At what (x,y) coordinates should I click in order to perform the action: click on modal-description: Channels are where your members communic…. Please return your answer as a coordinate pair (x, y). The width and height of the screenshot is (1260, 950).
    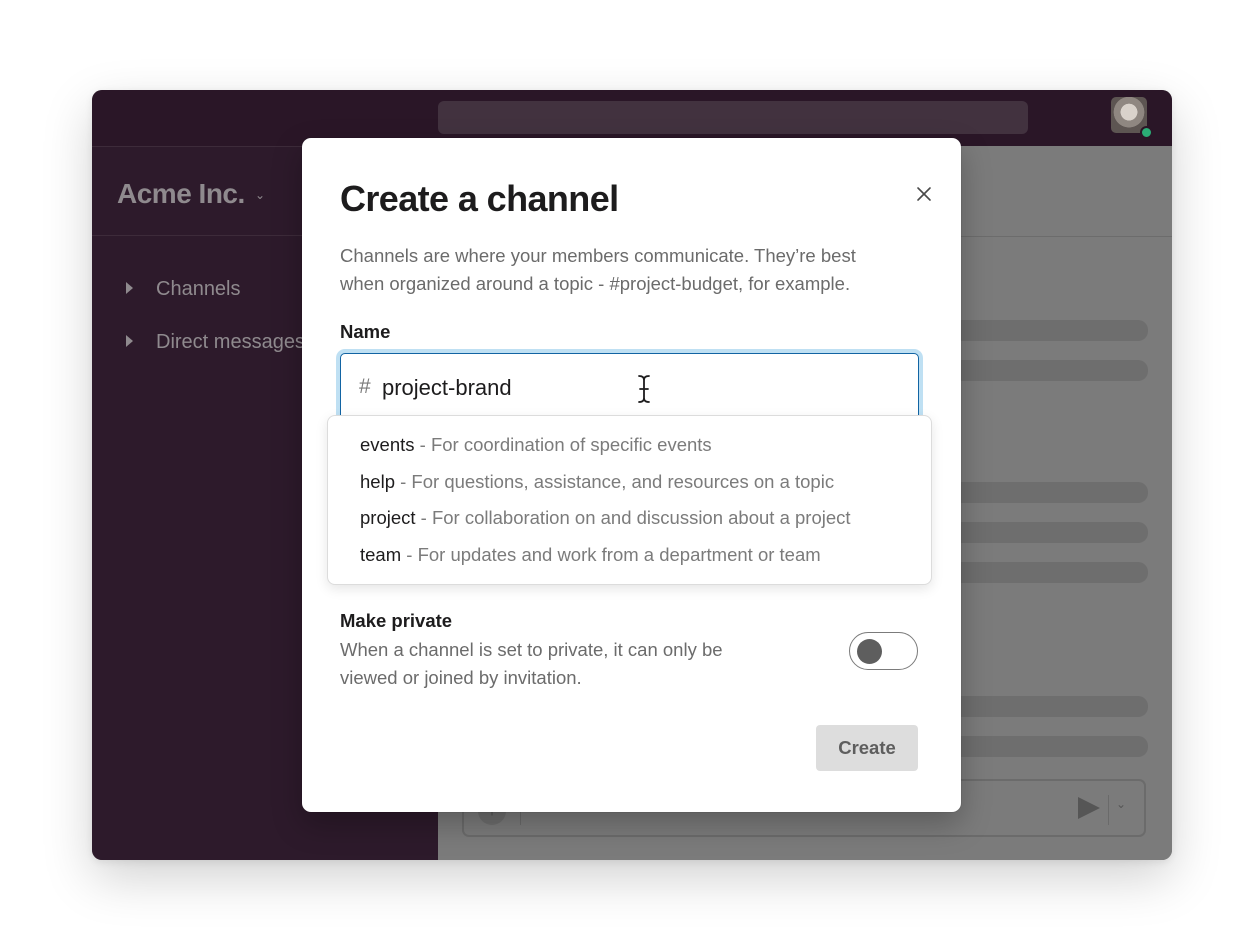
    Looking at the image, I should click on (598, 269).